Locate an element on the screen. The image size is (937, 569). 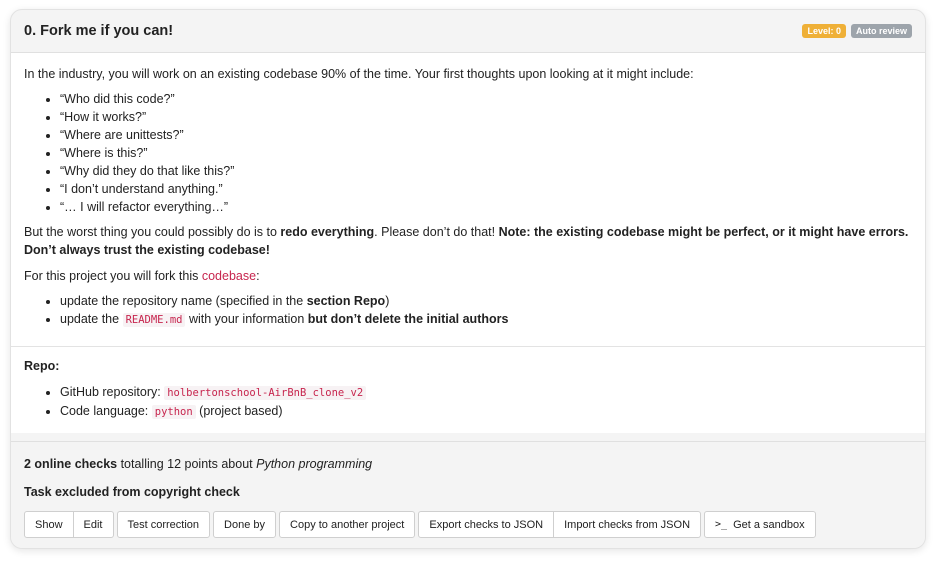
review-badge: Auto review is located at coordinates (881, 31).